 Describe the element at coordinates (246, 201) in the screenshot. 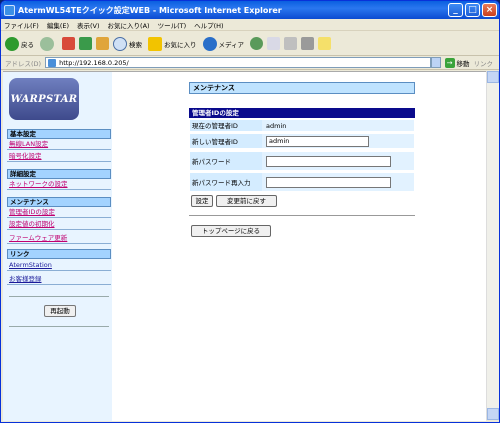

I see `revert-button: 変更前に戻す` at that location.